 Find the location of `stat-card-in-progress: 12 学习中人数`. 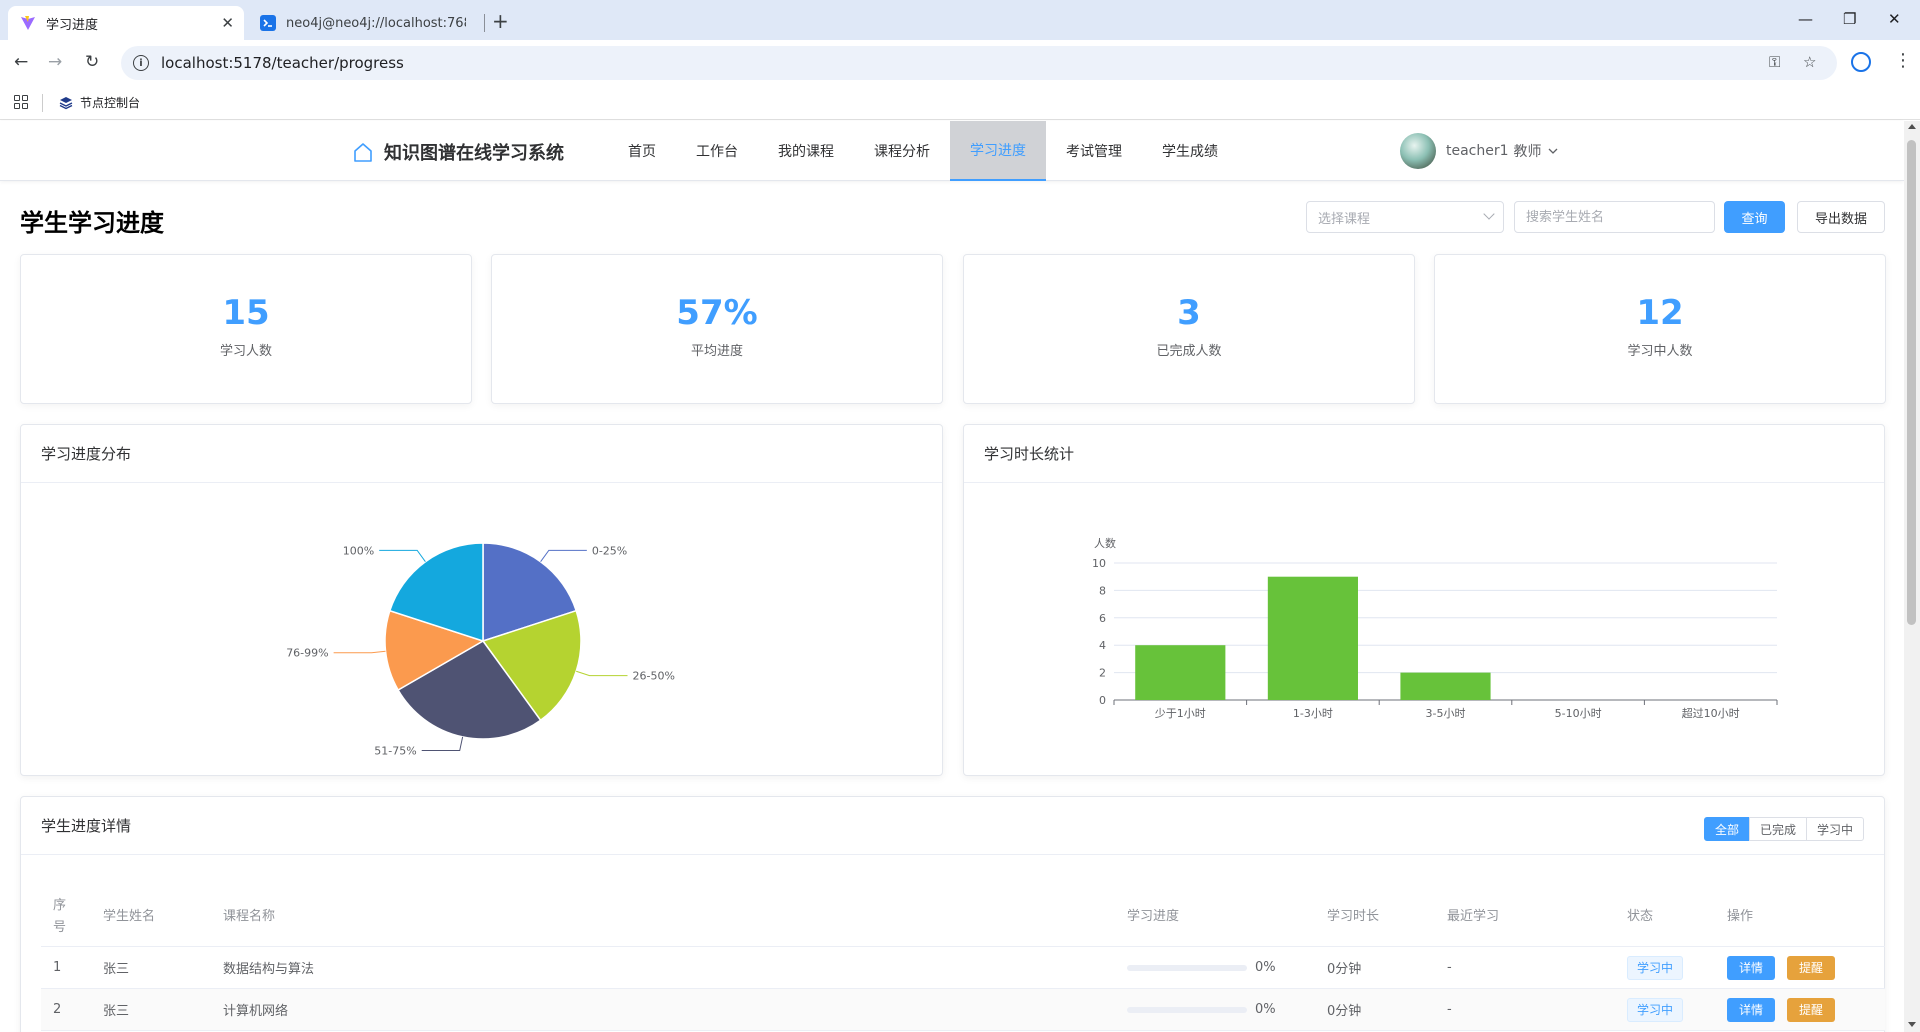

stat-card-in-progress: 12 学习中人数 is located at coordinates (1660, 329).